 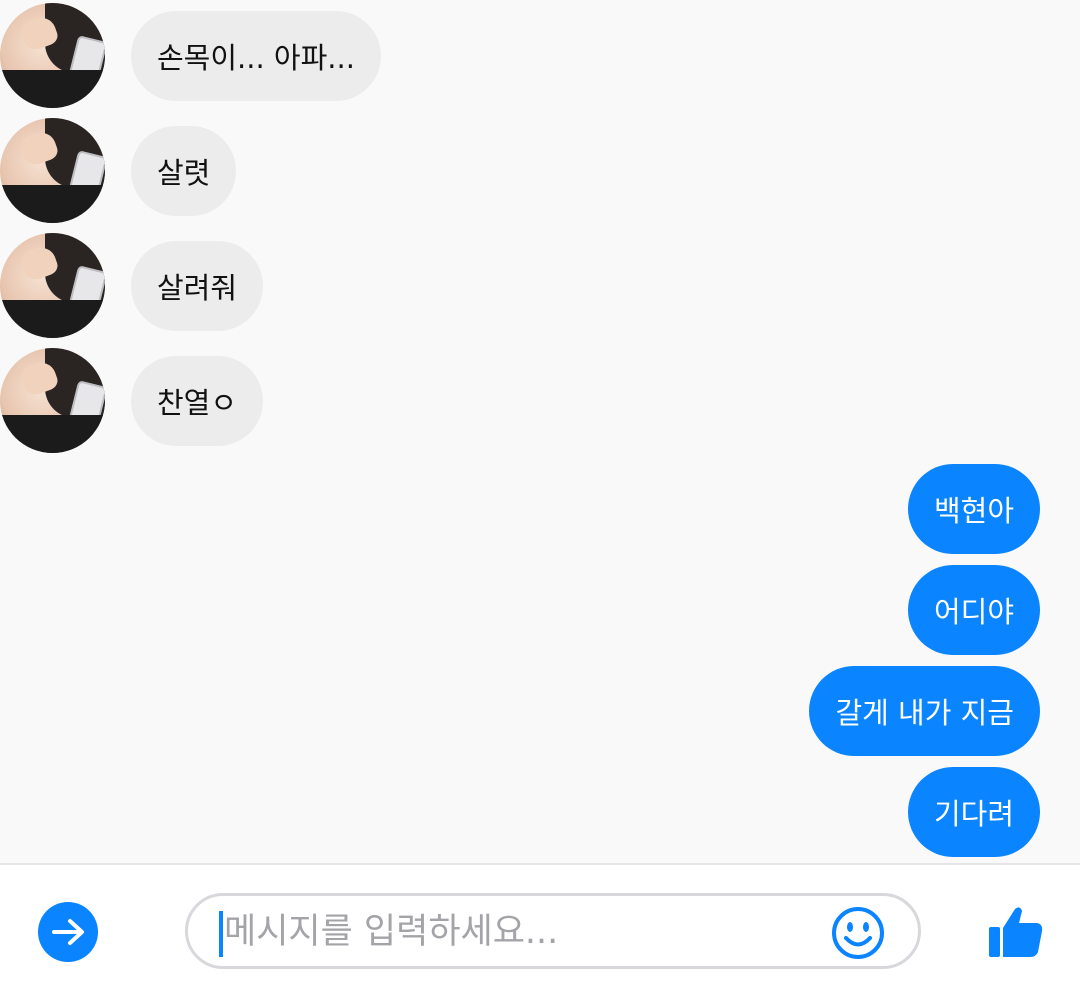 I want to click on message-input, so click(x=524, y=932).